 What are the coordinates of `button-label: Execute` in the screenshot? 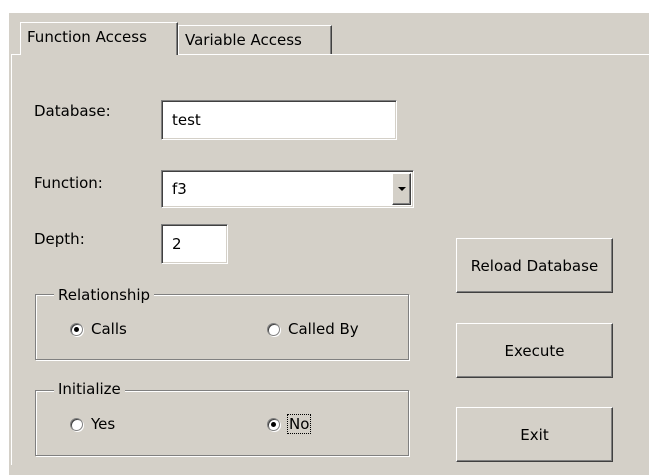 It's located at (534, 350).